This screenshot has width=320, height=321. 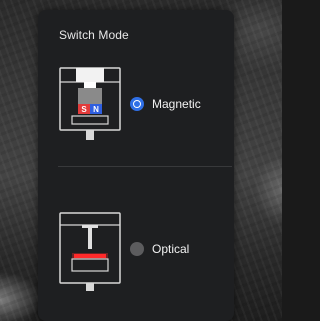 I want to click on magnetic-label: Magnetic, so click(x=176, y=104).